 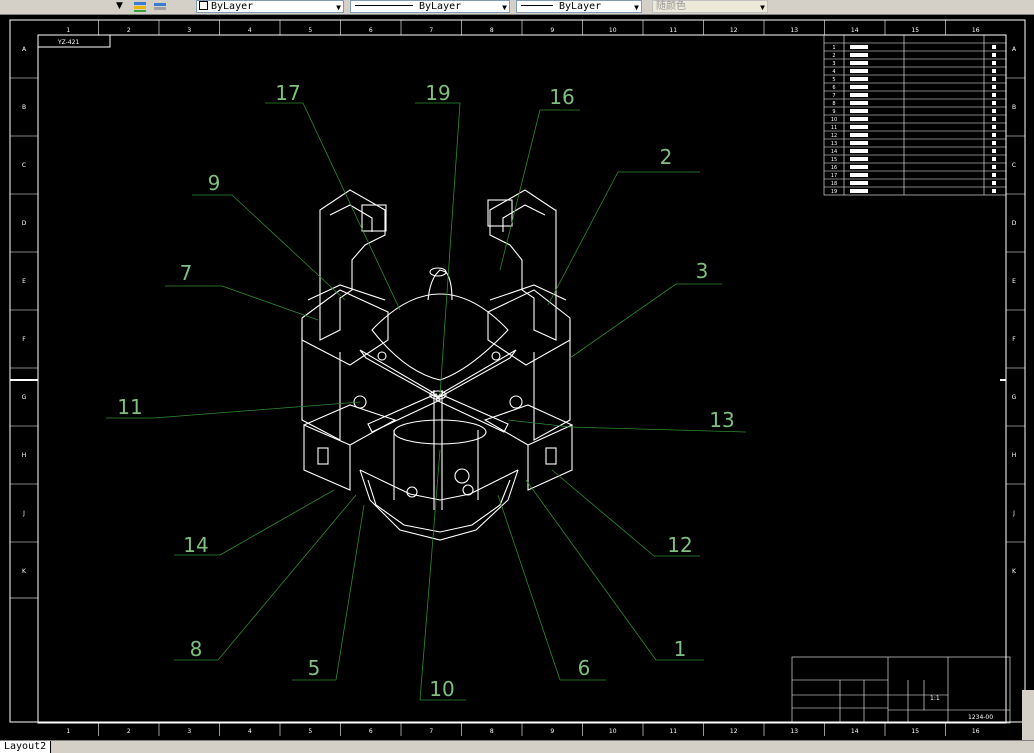 I want to click on bom-row-number: 14, so click(x=834, y=152).